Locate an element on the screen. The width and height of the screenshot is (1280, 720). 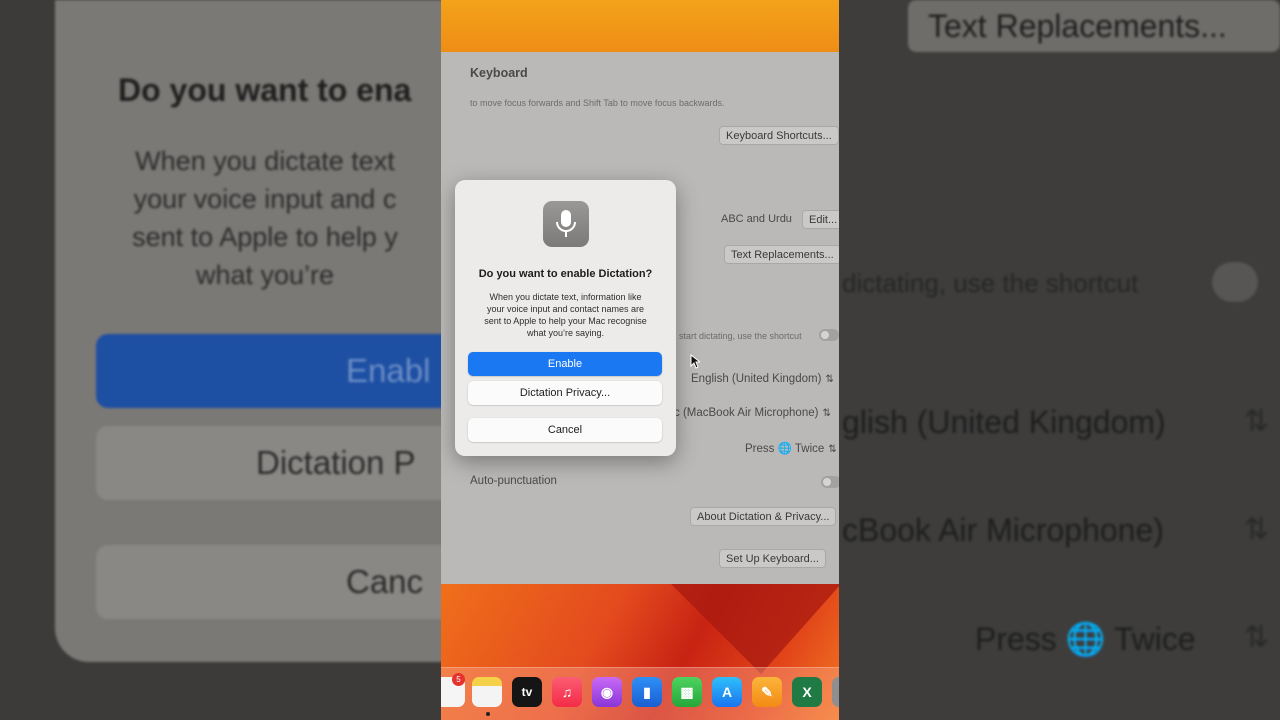
zoomed-cancel-button: Canc is located at coordinates (268, 582).